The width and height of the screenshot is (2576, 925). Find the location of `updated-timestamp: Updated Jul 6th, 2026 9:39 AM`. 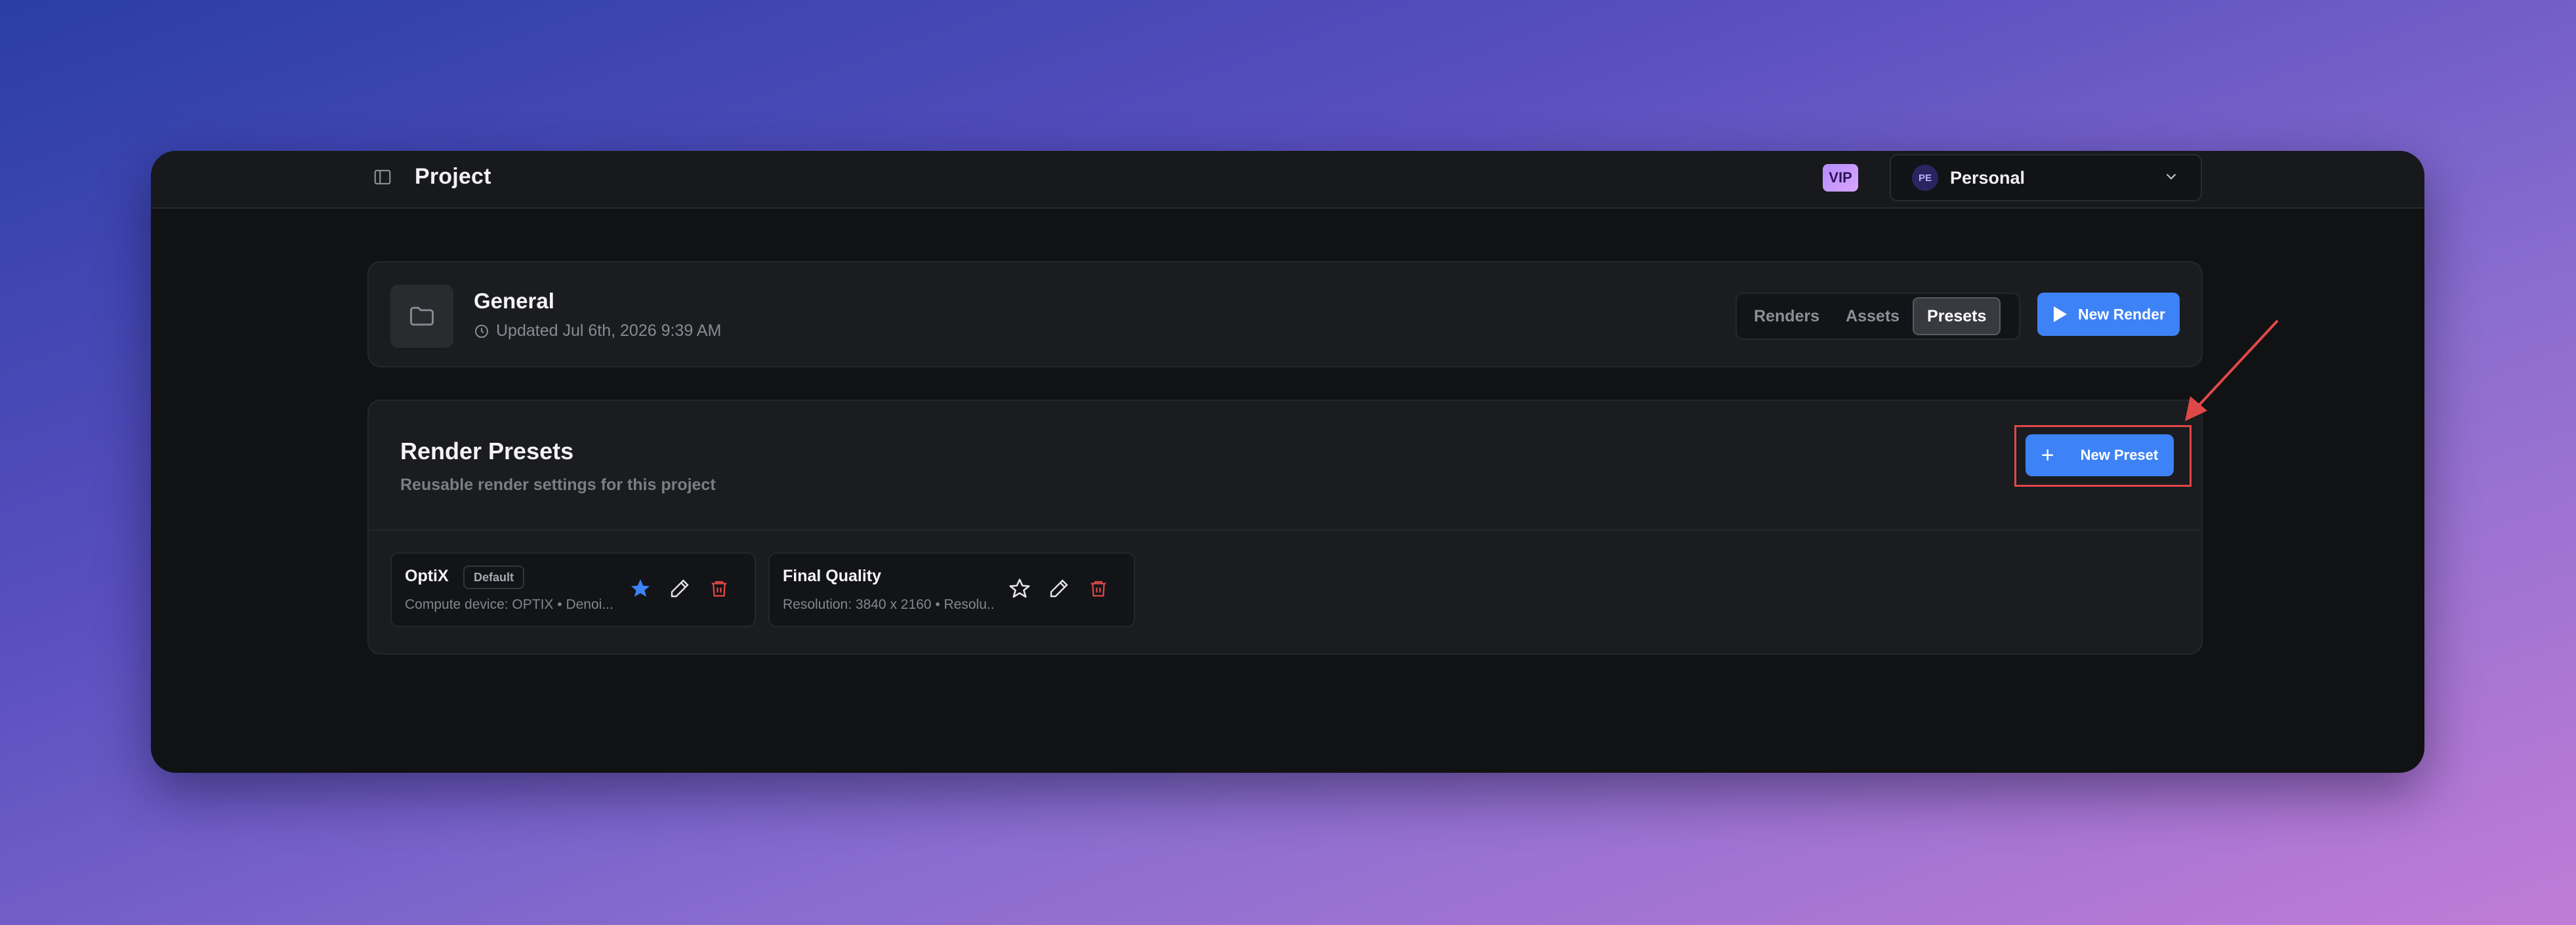

updated-timestamp: Updated Jul 6th, 2026 9:39 AM is located at coordinates (597, 330).